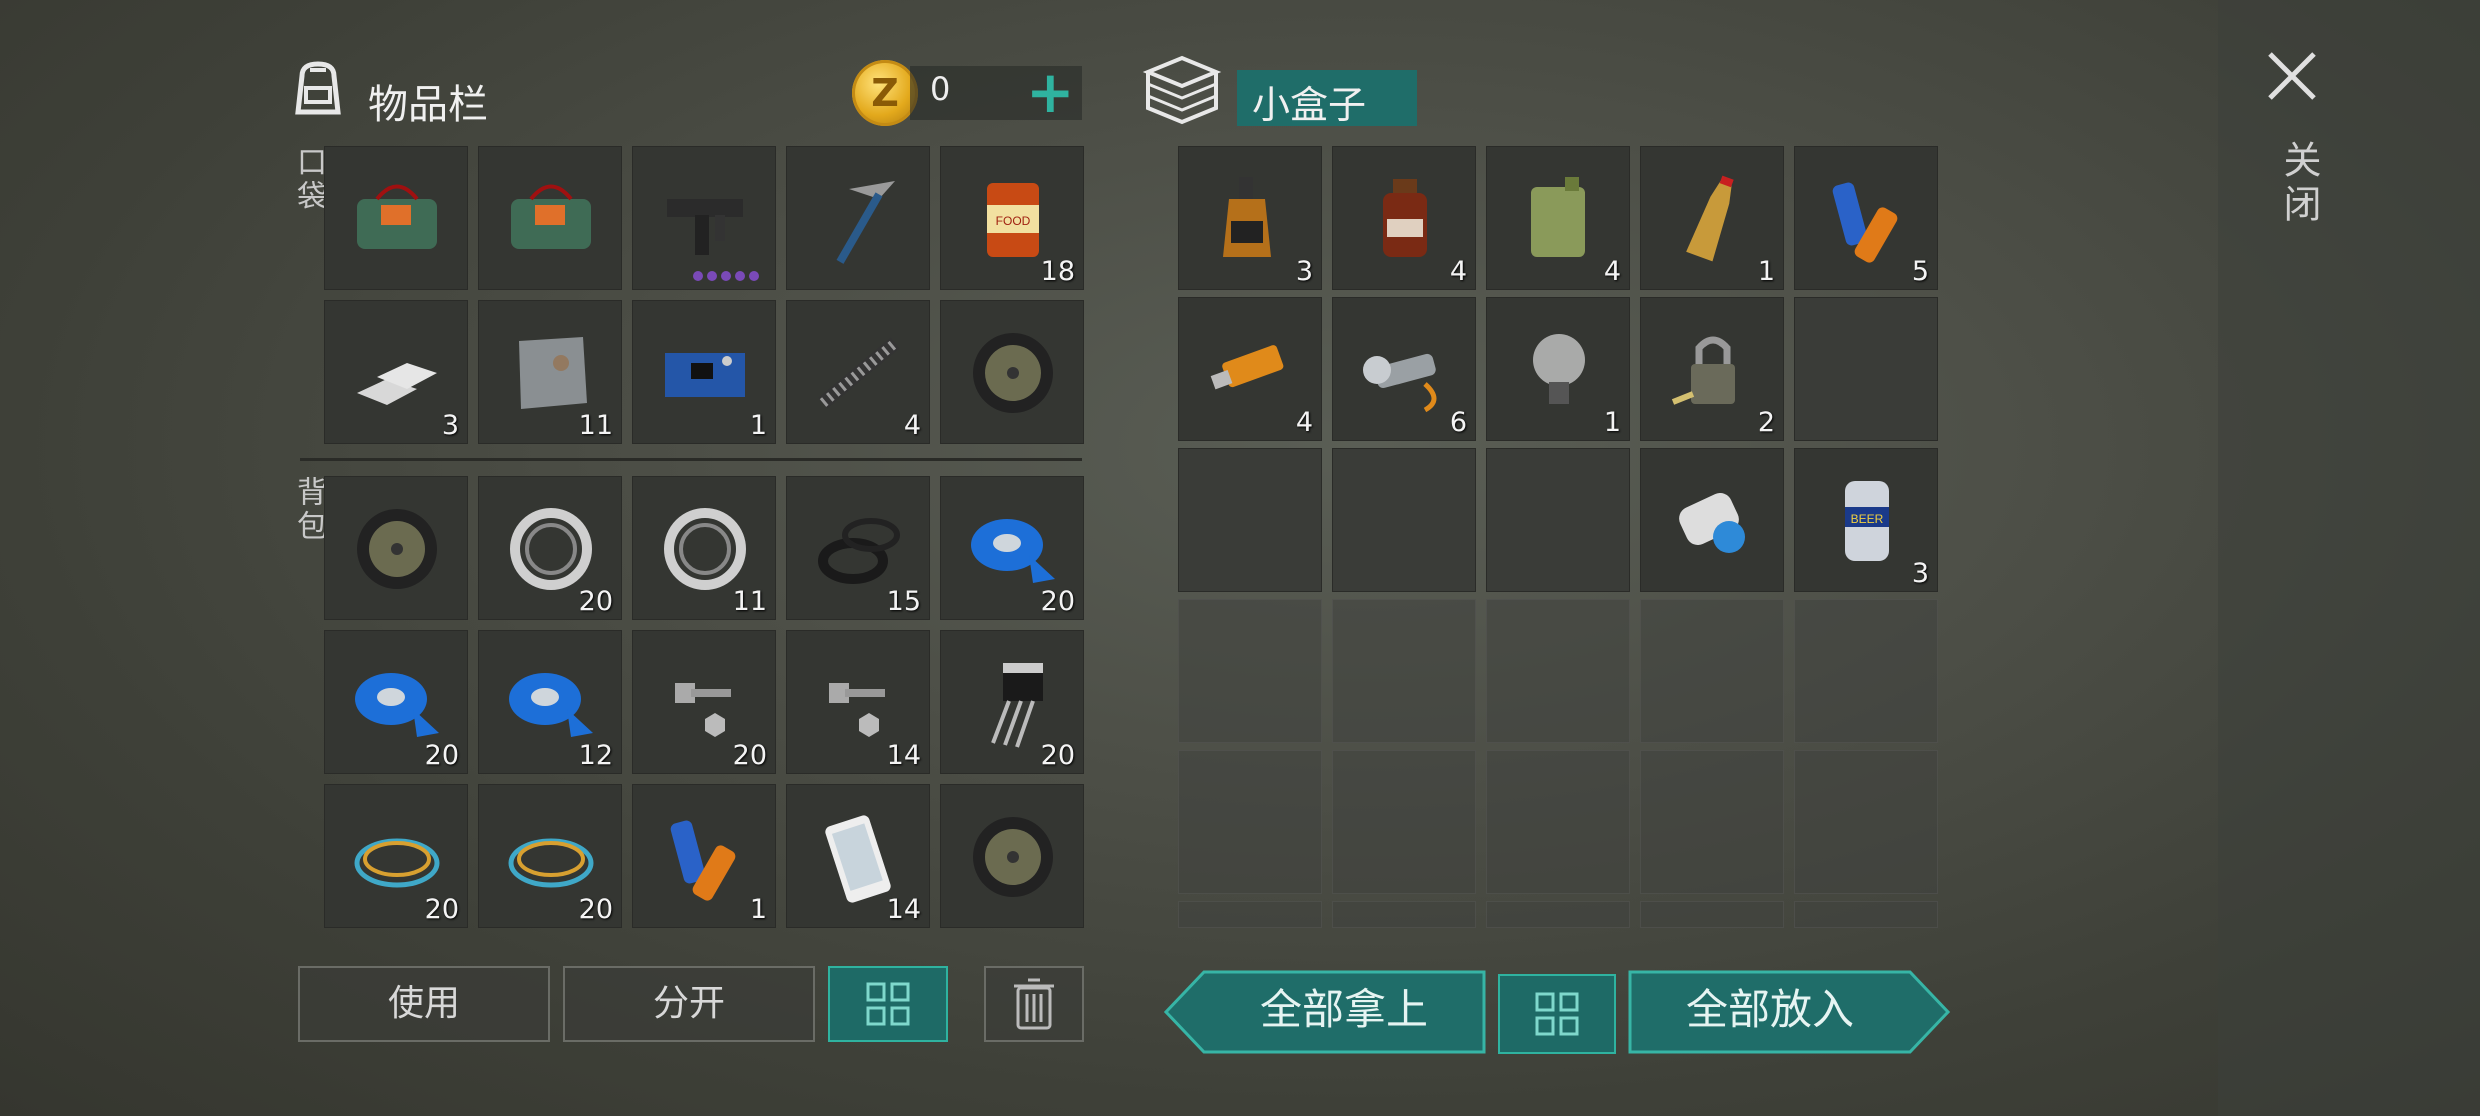 The height and width of the screenshot is (1116, 2480). I want to click on soda-bottle-icon, so click(1710, 218).